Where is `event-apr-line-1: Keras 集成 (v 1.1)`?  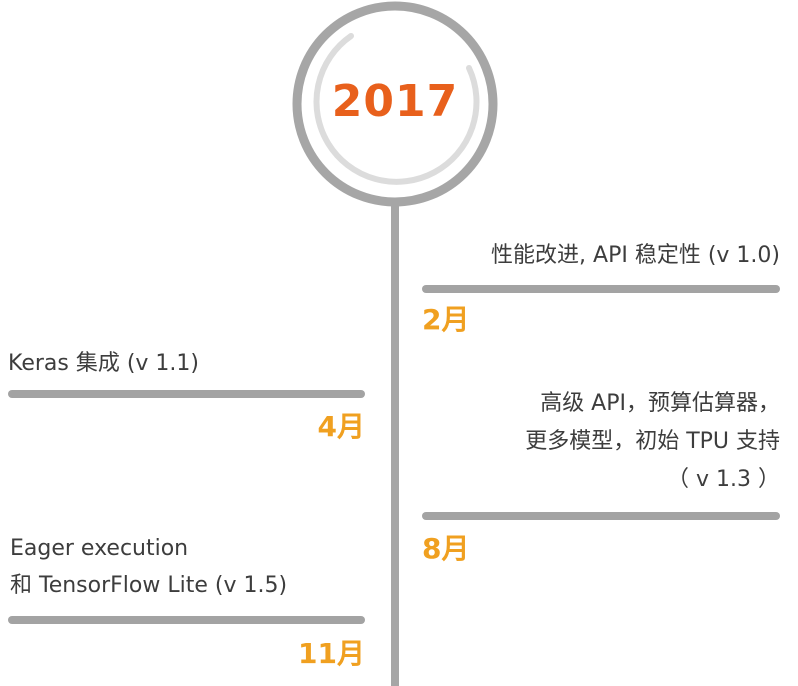 event-apr-line-1: Keras 集成 (v 1.1) is located at coordinates (104, 363).